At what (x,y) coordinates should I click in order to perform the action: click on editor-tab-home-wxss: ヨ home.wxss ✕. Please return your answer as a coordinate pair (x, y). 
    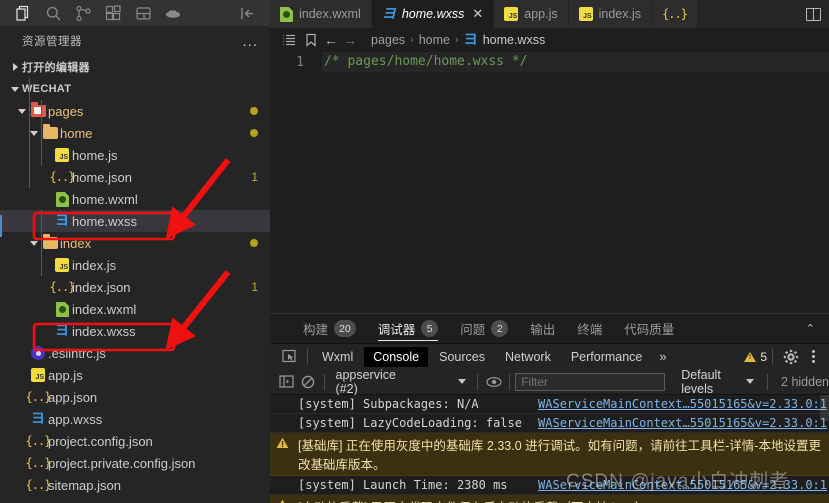
    Looking at the image, I should click on (433, 14).